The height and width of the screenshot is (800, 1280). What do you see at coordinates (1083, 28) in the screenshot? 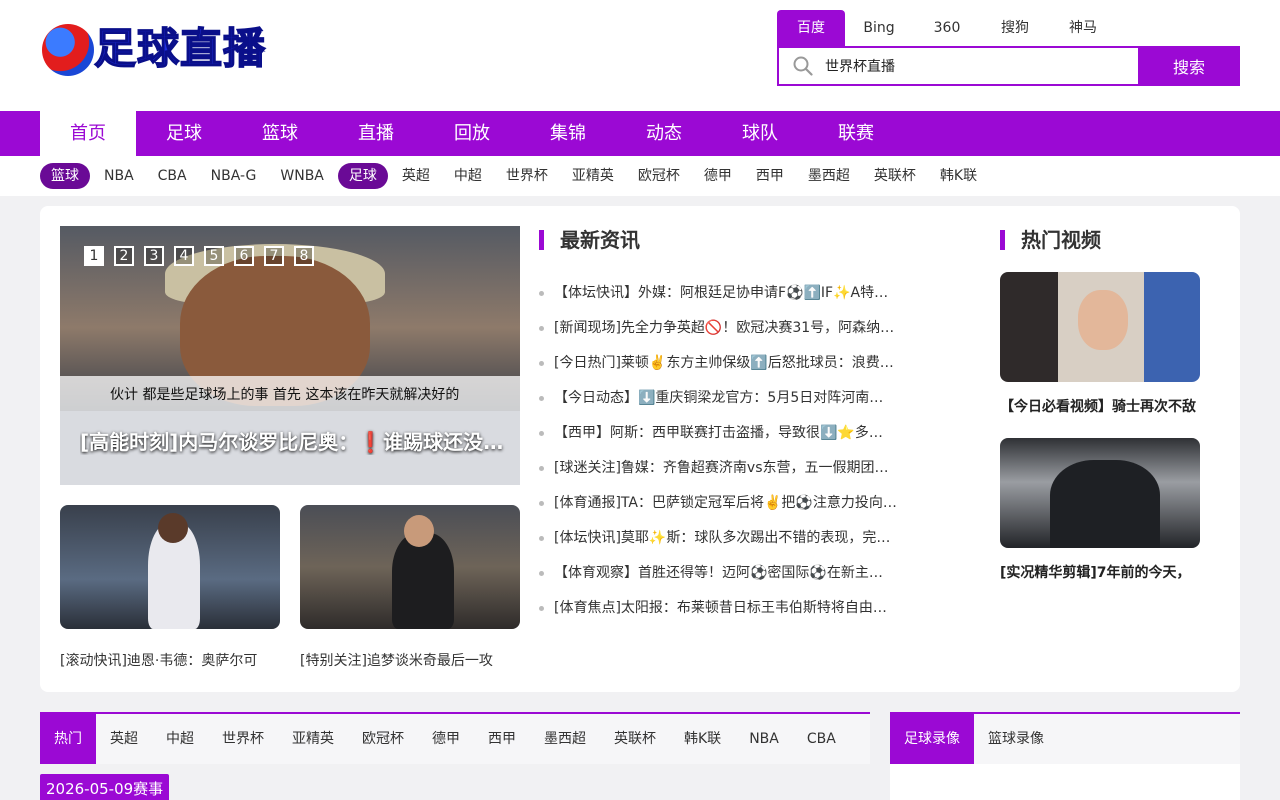
I see `search-engine-shenma: 神马` at bounding box center [1083, 28].